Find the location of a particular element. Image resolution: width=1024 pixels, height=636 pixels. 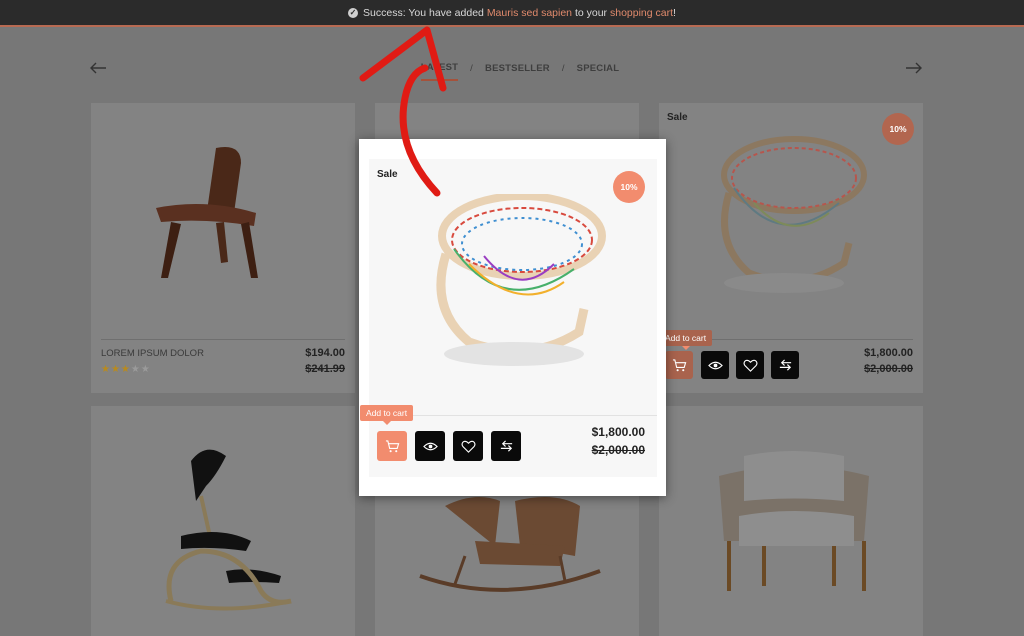

tab-special: SPECIAL is located at coordinates (598, 68).